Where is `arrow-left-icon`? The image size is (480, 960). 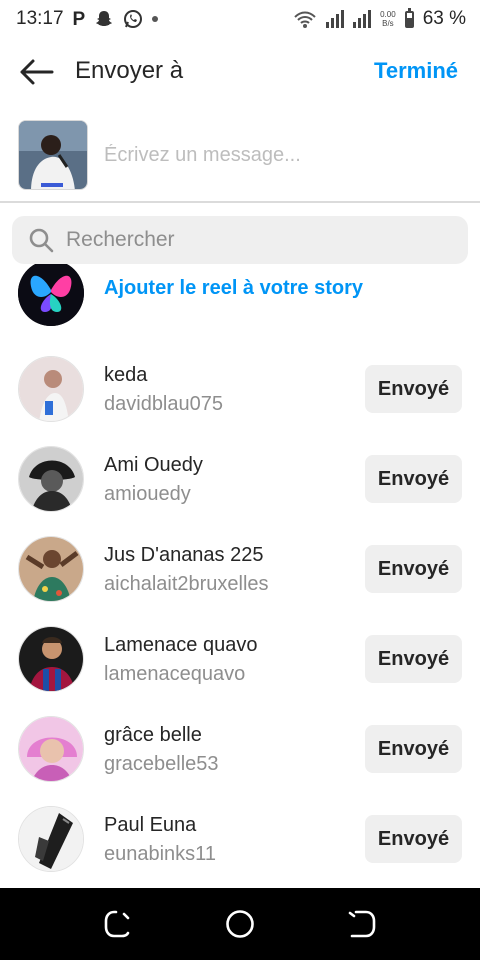 arrow-left-icon is located at coordinates (37, 72).